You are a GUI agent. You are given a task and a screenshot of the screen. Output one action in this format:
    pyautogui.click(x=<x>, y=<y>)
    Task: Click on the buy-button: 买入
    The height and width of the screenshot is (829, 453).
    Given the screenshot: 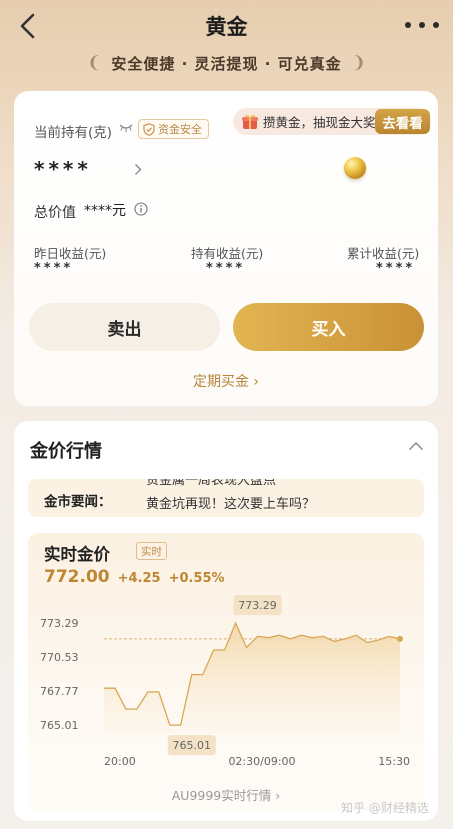 What is the action you would take?
    pyautogui.click(x=328, y=327)
    